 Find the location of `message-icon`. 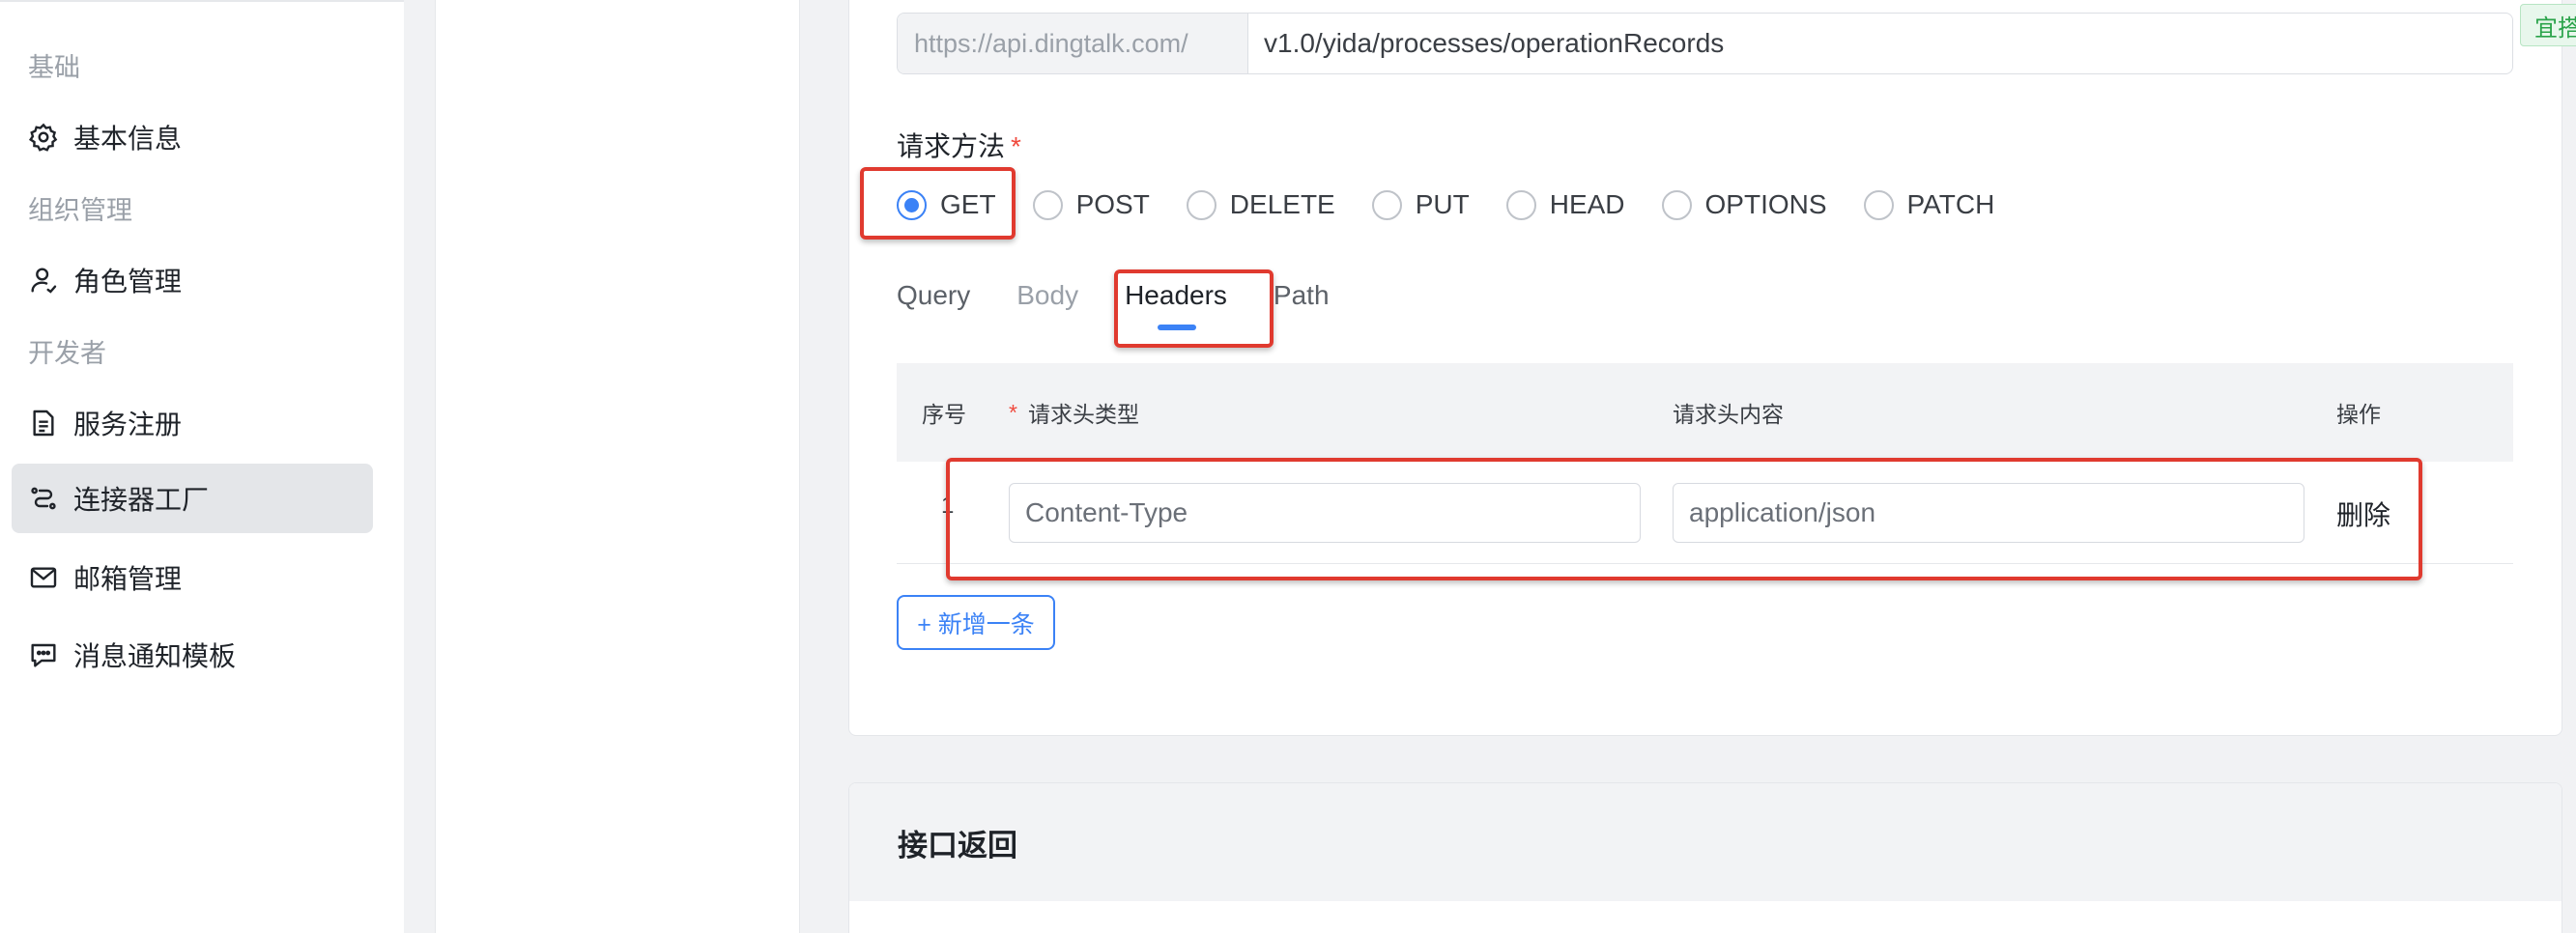

message-icon is located at coordinates (44, 655).